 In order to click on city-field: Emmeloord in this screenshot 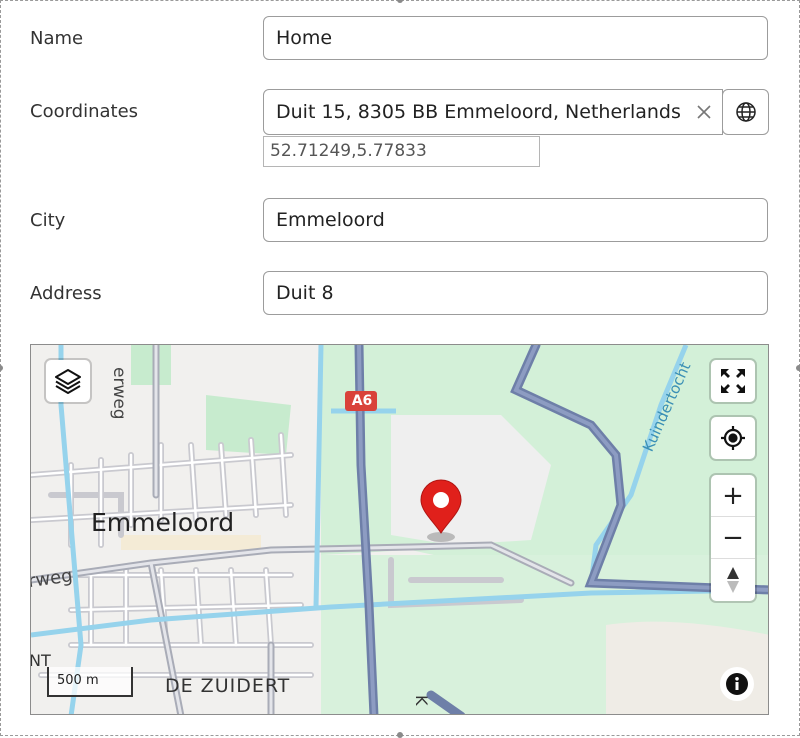, I will do `click(515, 220)`.